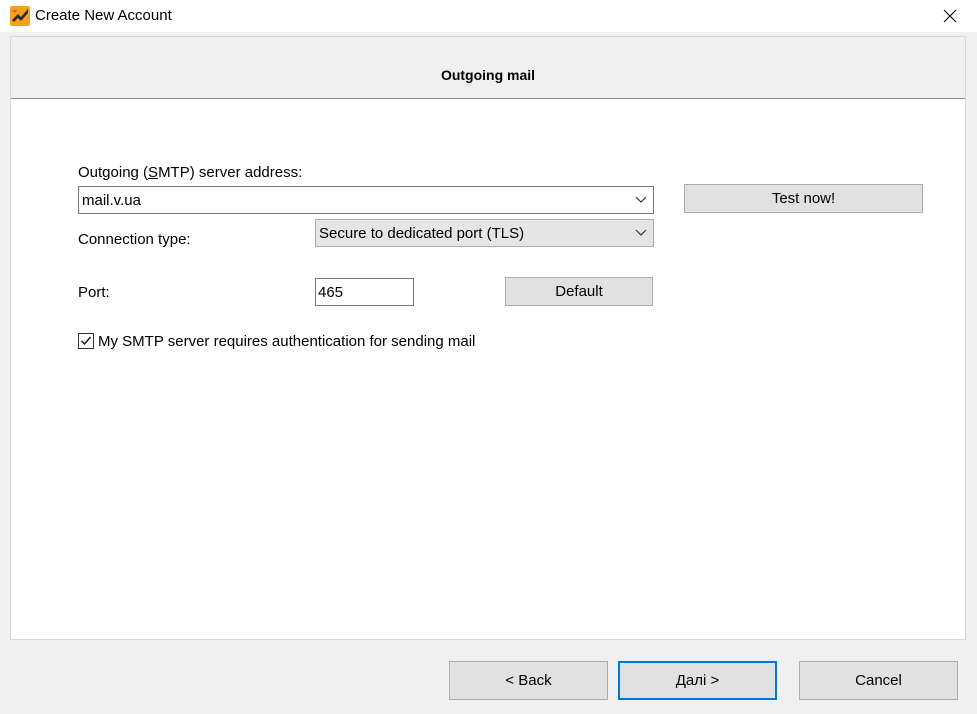  I want to click on port-value: 465, so click(331, 292).